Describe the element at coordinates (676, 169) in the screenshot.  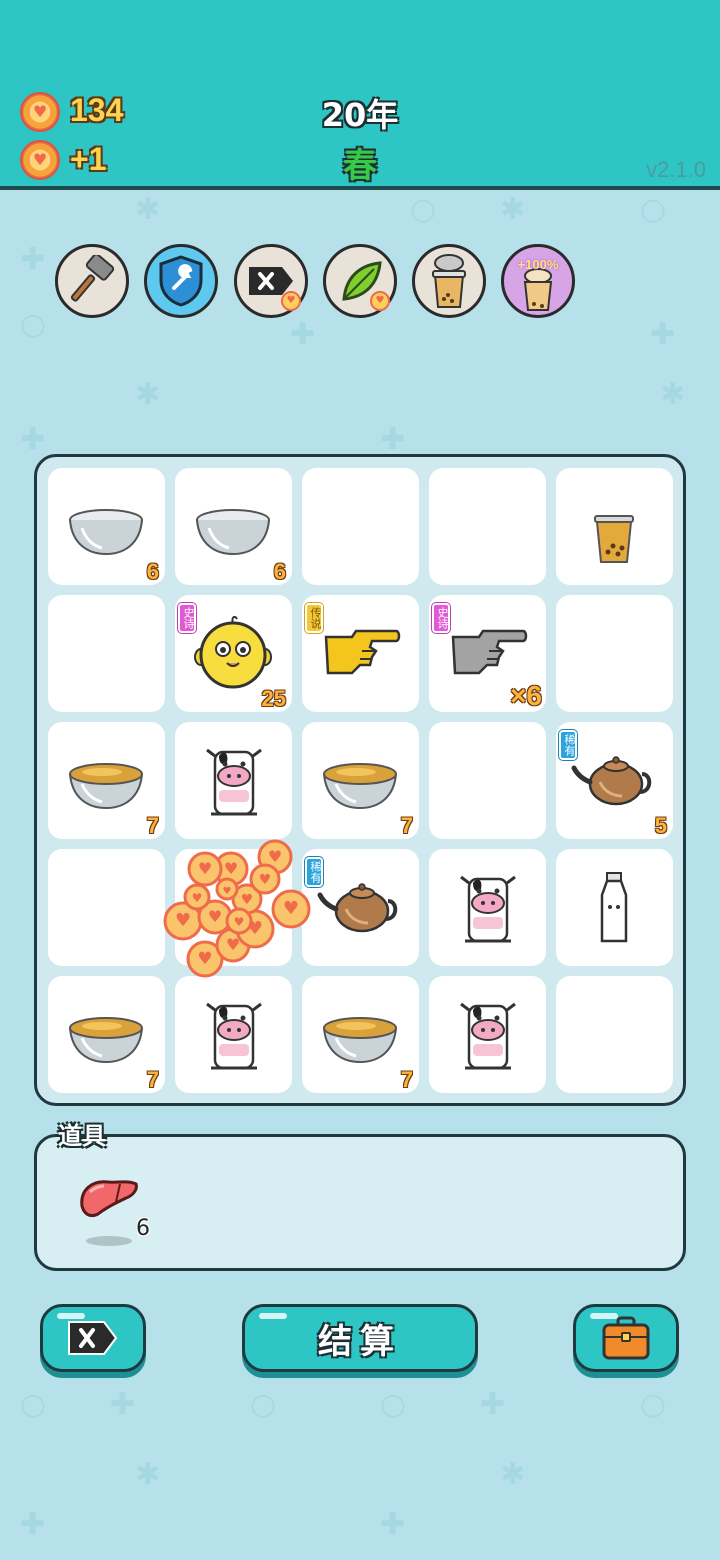
I see `version-label: v2.1.0` at that location.